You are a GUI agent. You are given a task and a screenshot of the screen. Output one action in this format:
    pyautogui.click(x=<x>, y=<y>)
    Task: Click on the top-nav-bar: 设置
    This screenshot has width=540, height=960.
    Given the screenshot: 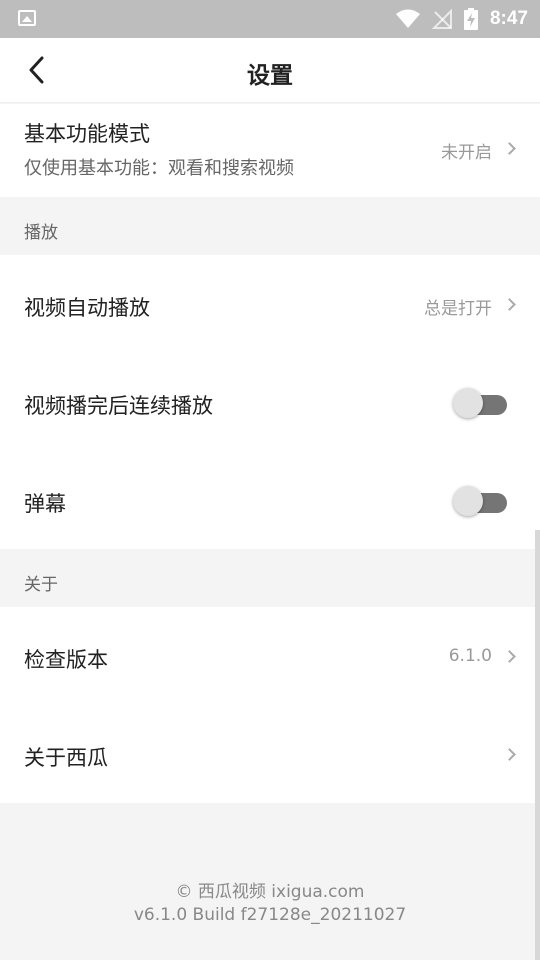 What is the action you would take?
    pyautogui.click(x=270, y=70)
    